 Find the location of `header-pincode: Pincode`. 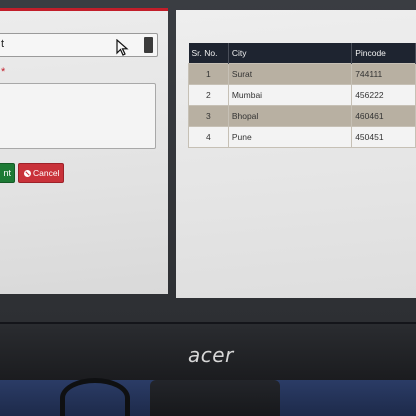

header-pincode: Pincode is located at coordinates (383, 53).